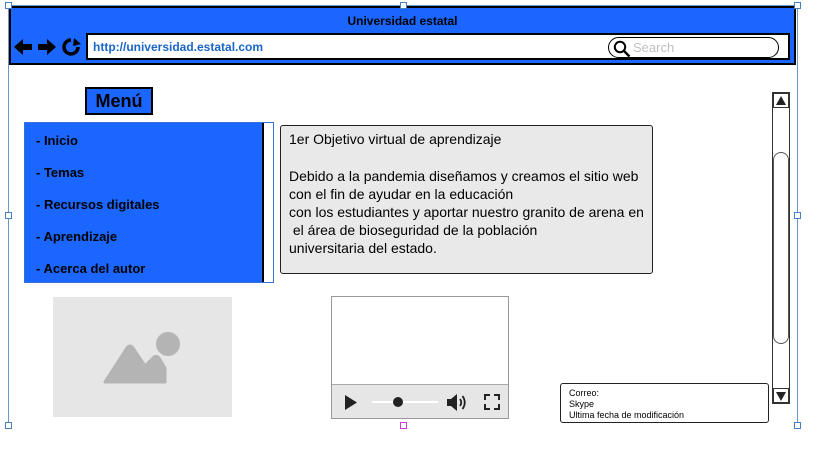 Image resolution: width=819 pixels, height=460 pixels. What do you see at coordinates (76, 236) in the screenshot?
I see `menu-item-aprendizaje: - Aprendizaje` at bounding box center [76, 236].